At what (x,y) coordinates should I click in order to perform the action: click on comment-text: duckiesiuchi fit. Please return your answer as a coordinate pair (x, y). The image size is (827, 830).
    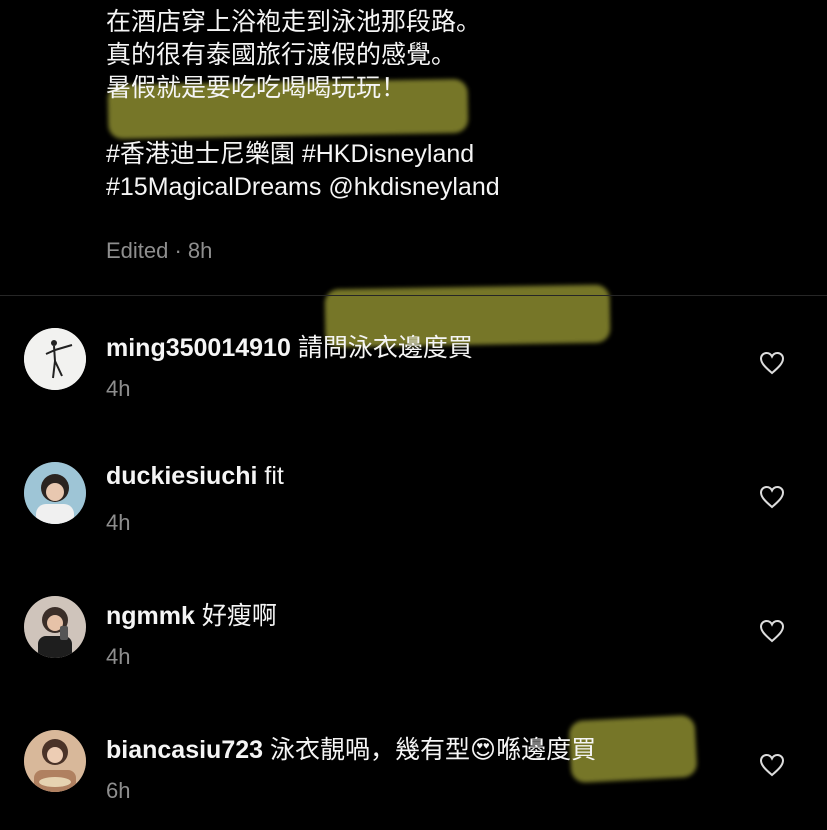
    Looking at the image, I should click on (195, 476).